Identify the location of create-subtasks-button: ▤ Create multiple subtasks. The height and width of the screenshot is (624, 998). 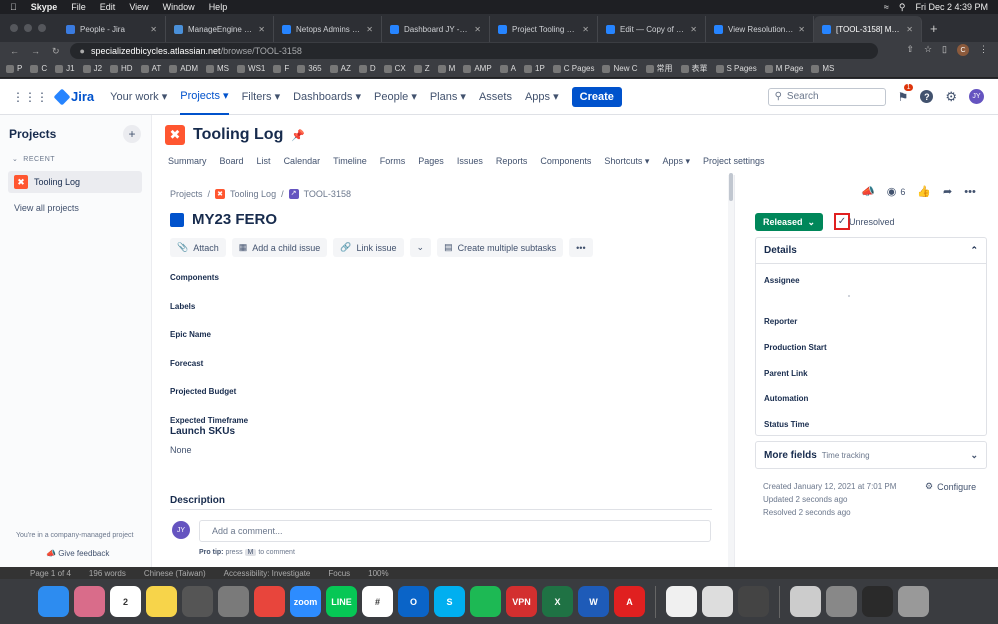
(500, 247).